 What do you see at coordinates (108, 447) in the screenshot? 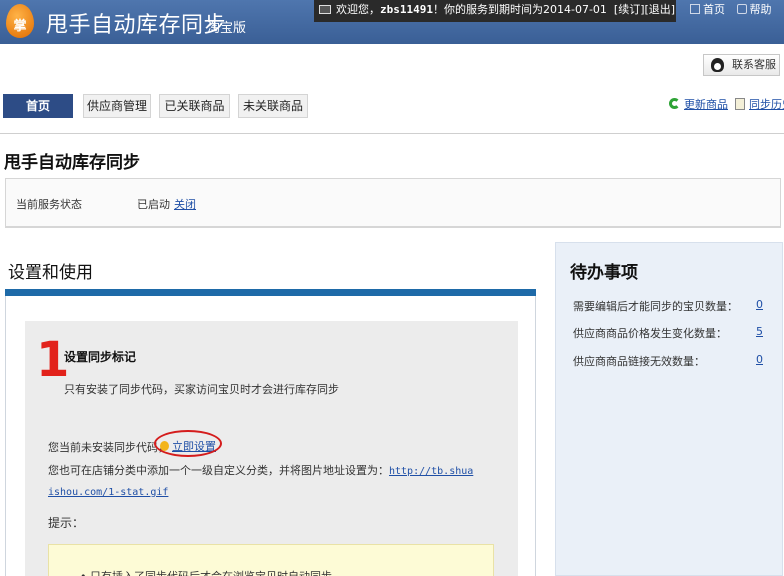
I see `not-installed-text: 您当前未安装同步代码，` at bounding box center [108, 447].